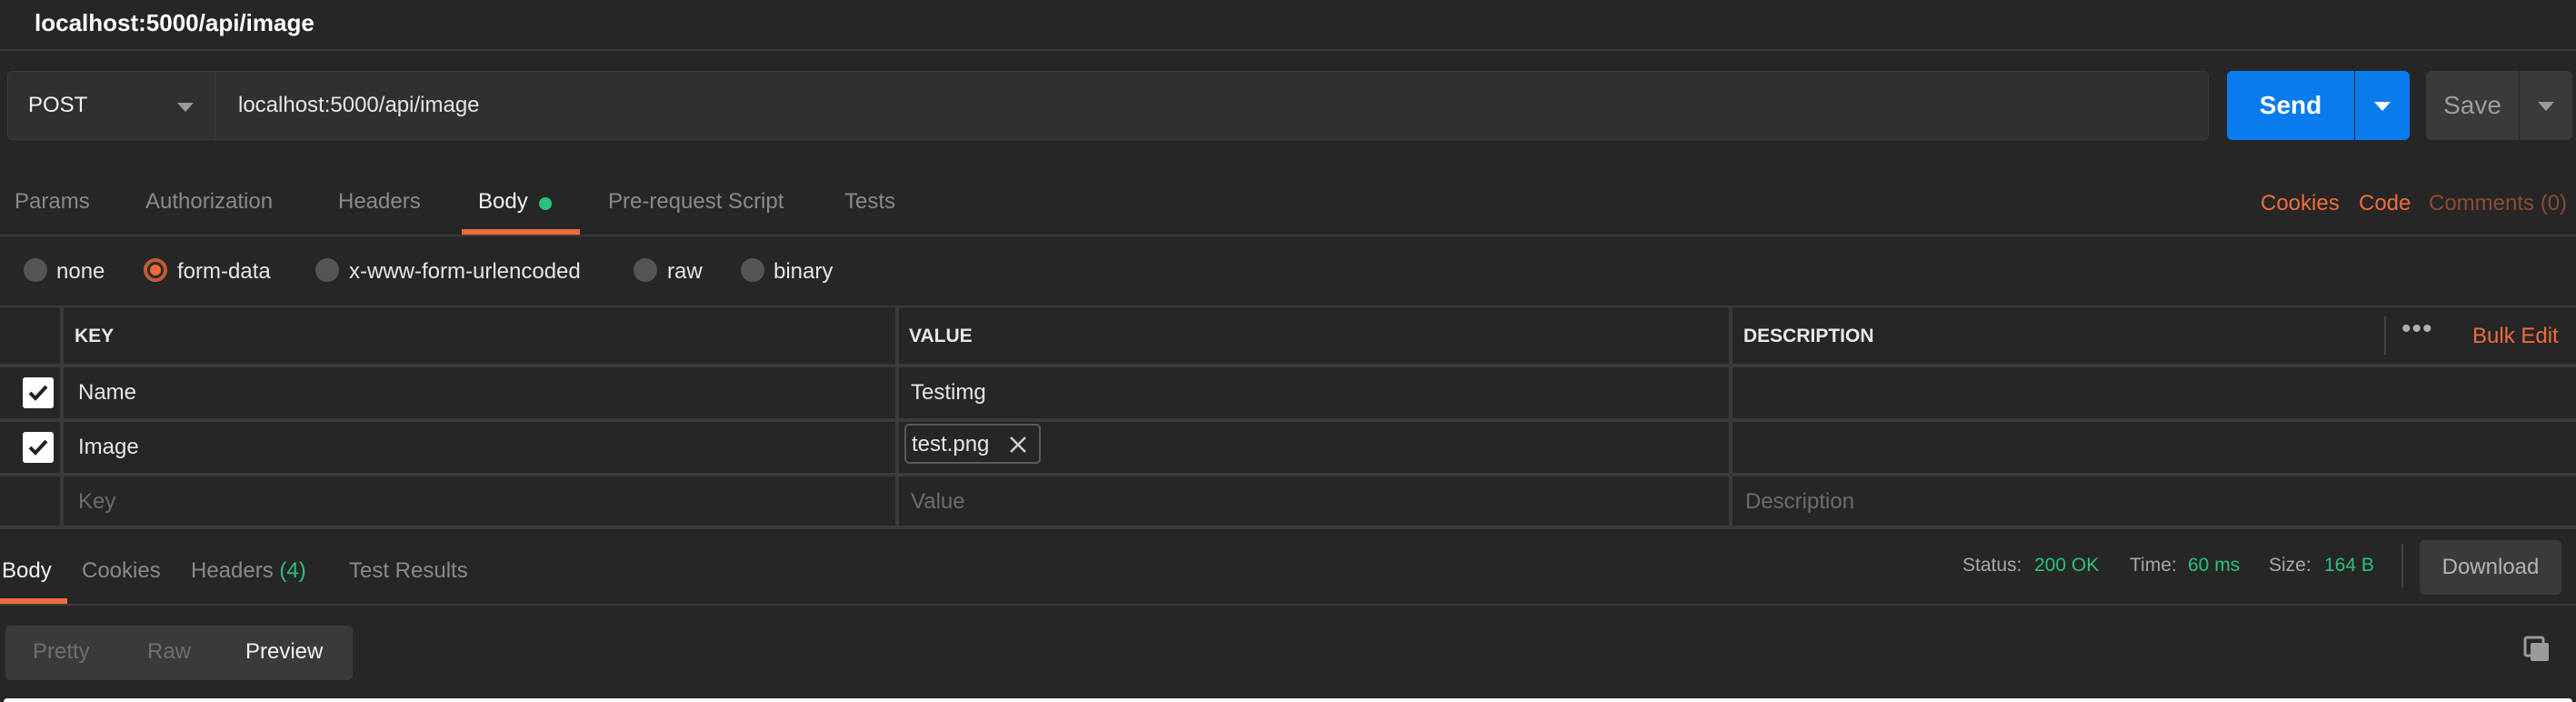  Describe the element at coordinates (2067, 565) in the screenshot. I see `status-value: 200 OK` at that location.